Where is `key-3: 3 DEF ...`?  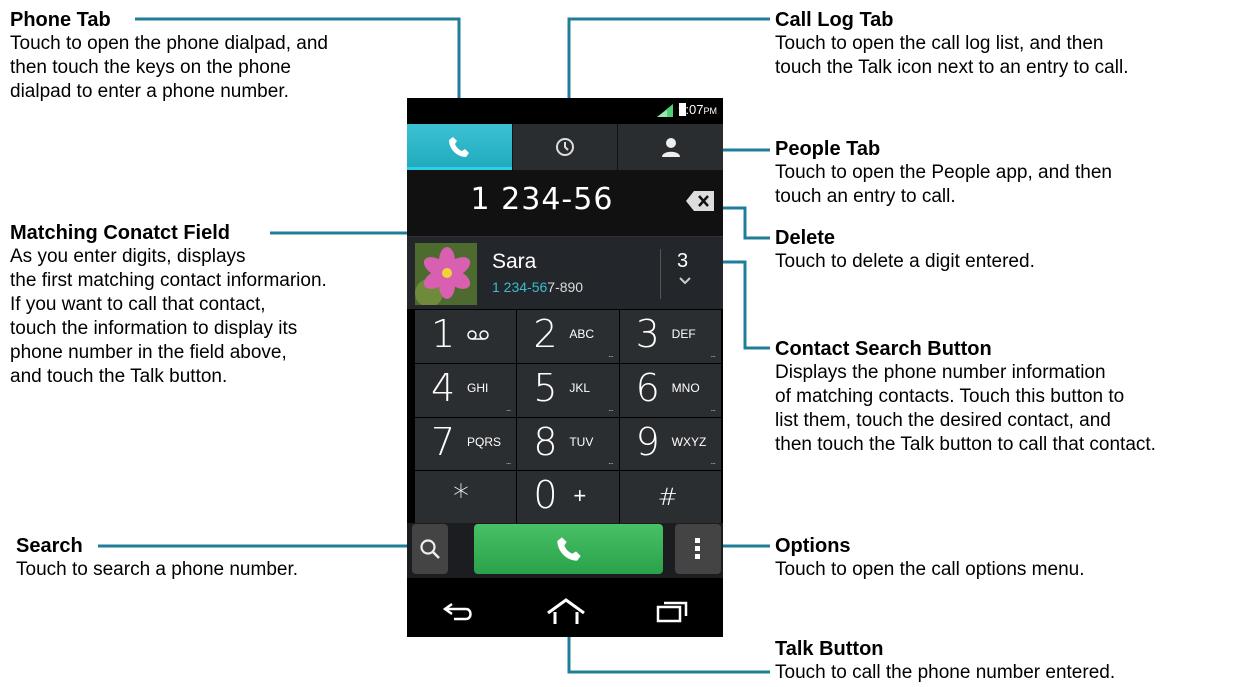 key-3: 3 DEF ... is located at coordinates (670, 336).